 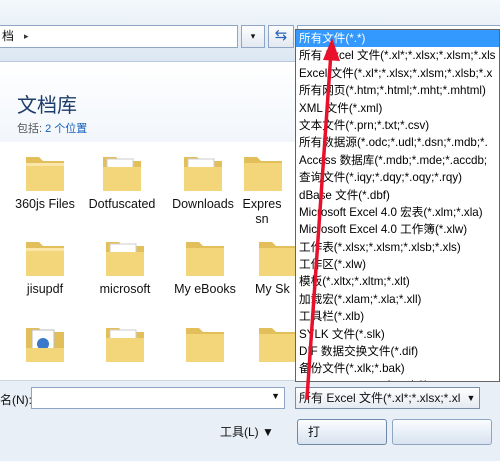 What do you see at coordinates (397, 212) in the screenshot?
I see `dropdown-option: Microsoft Excel 4.0 宏表(*.xlm;*.xla)` at bounding box center [397, 212].